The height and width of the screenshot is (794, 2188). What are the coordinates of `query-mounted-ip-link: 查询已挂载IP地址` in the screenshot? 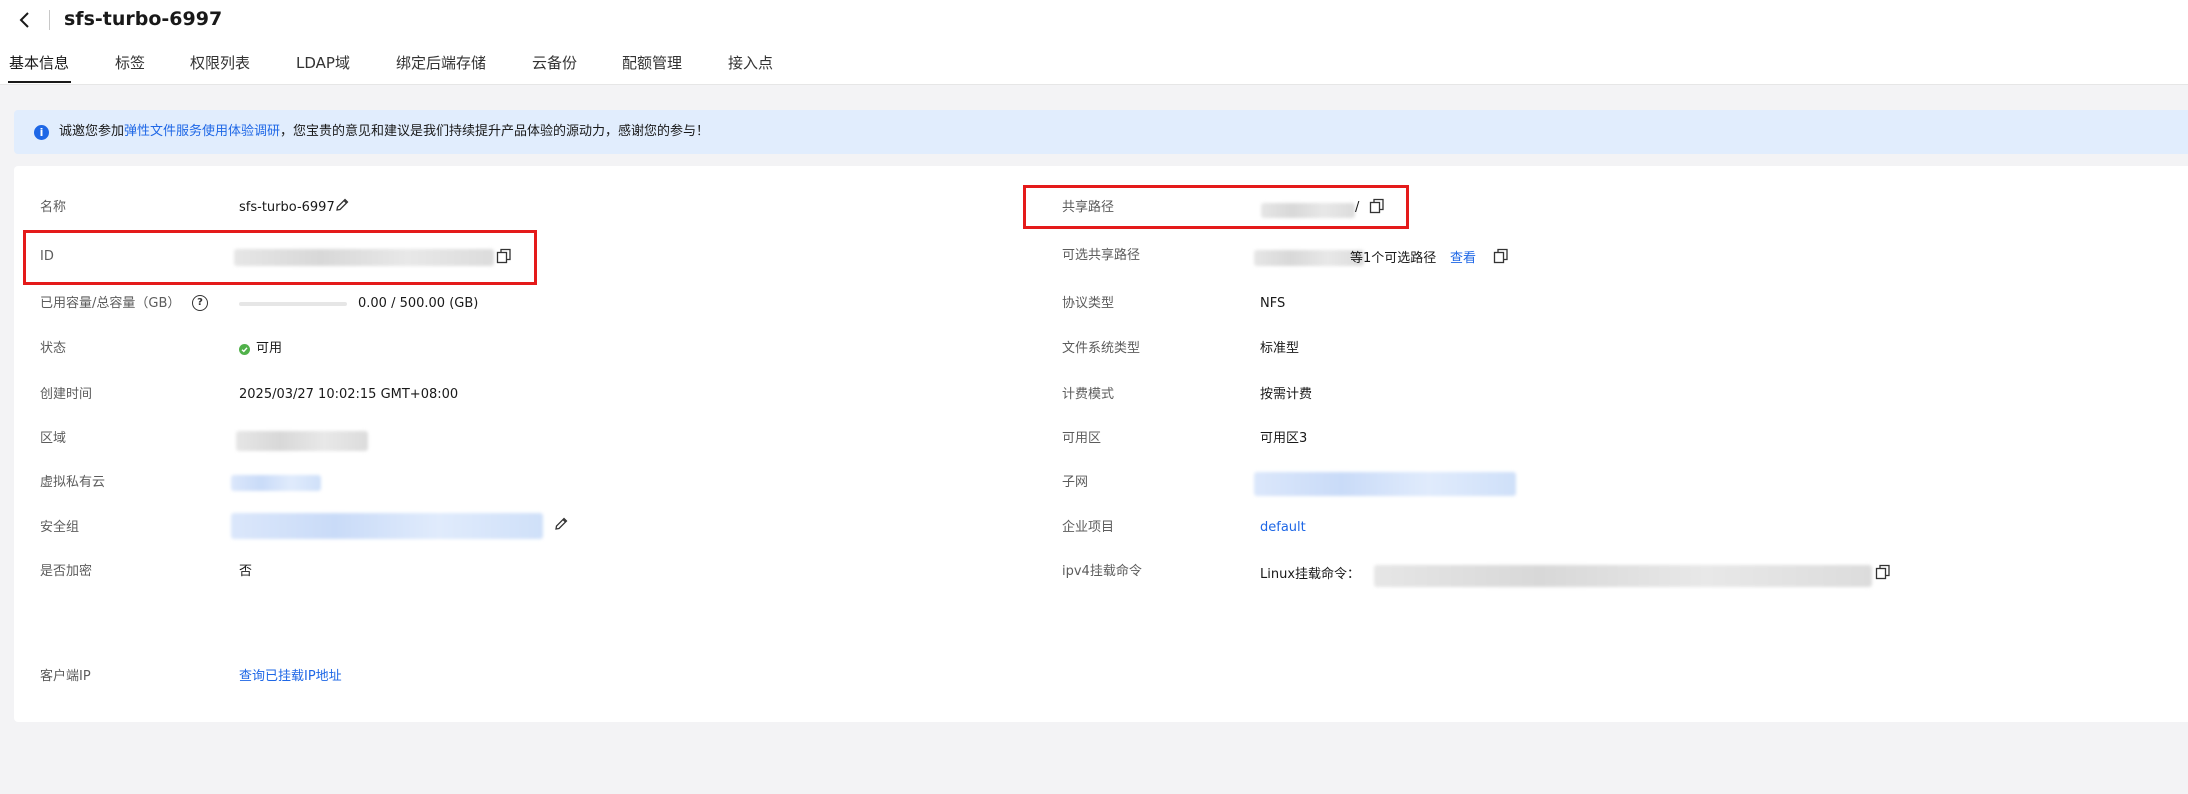 It's located at (290, 677).